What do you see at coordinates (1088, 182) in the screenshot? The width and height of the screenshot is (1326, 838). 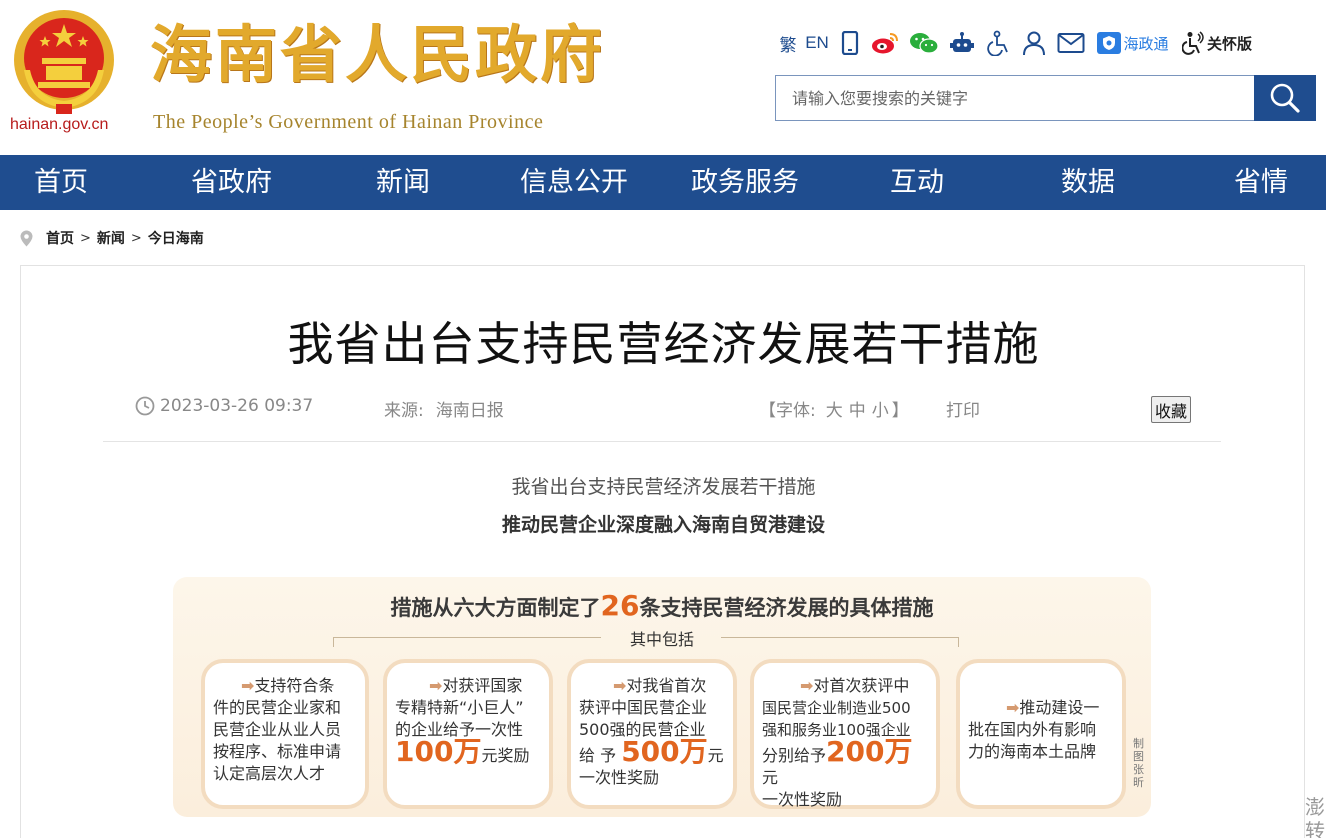 I see `nav-data: 数据` at bounding box center [1088, 182].